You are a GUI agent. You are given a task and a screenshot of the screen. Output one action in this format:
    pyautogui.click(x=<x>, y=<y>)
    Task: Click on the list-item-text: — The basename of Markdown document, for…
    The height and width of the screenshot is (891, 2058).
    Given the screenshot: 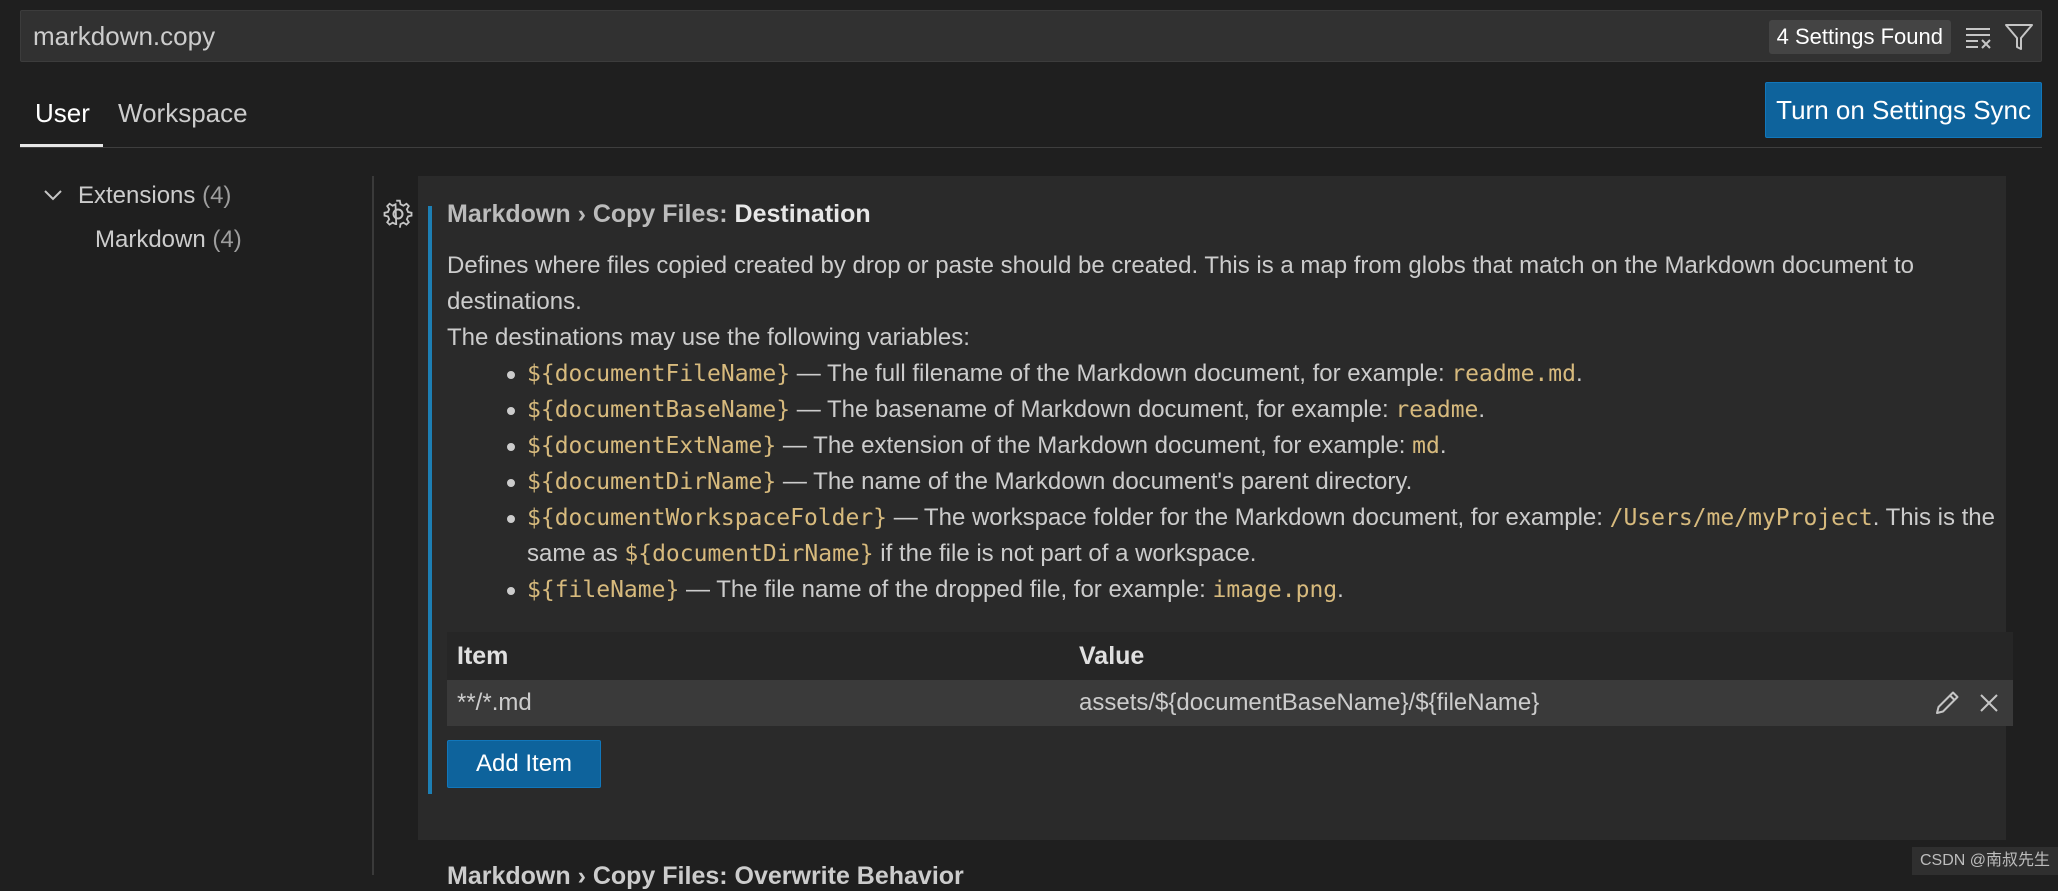 What is the action you would take?
    pyautogui.click(x=1093, y=409)
    